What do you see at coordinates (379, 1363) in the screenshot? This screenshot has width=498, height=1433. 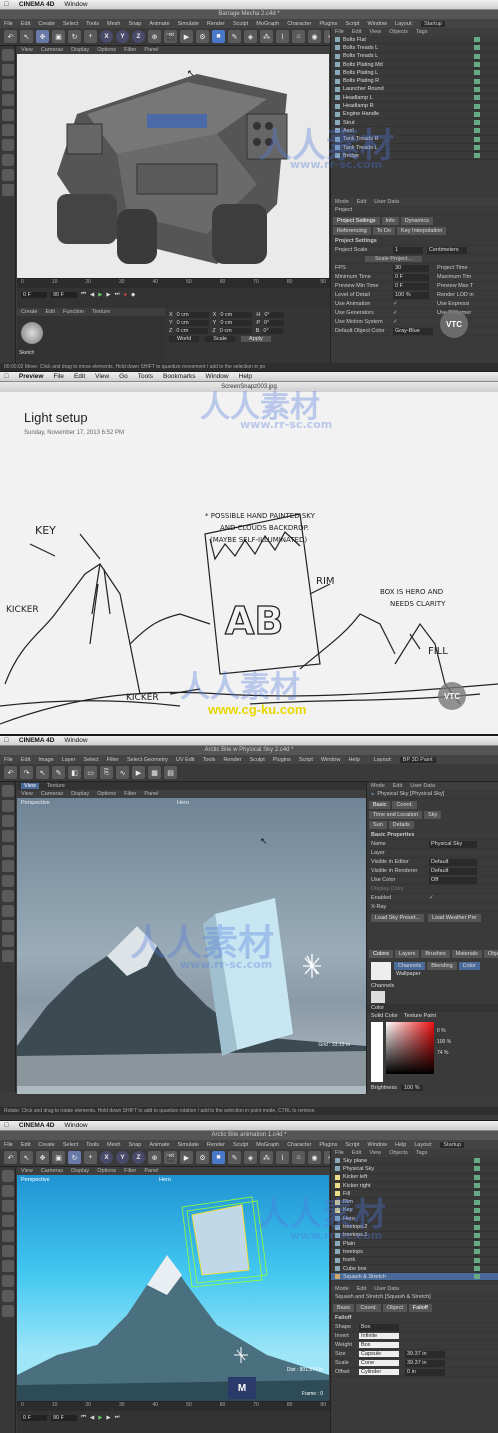 I see `dropdown-option: Cone` at bounding box center [379, 1363].